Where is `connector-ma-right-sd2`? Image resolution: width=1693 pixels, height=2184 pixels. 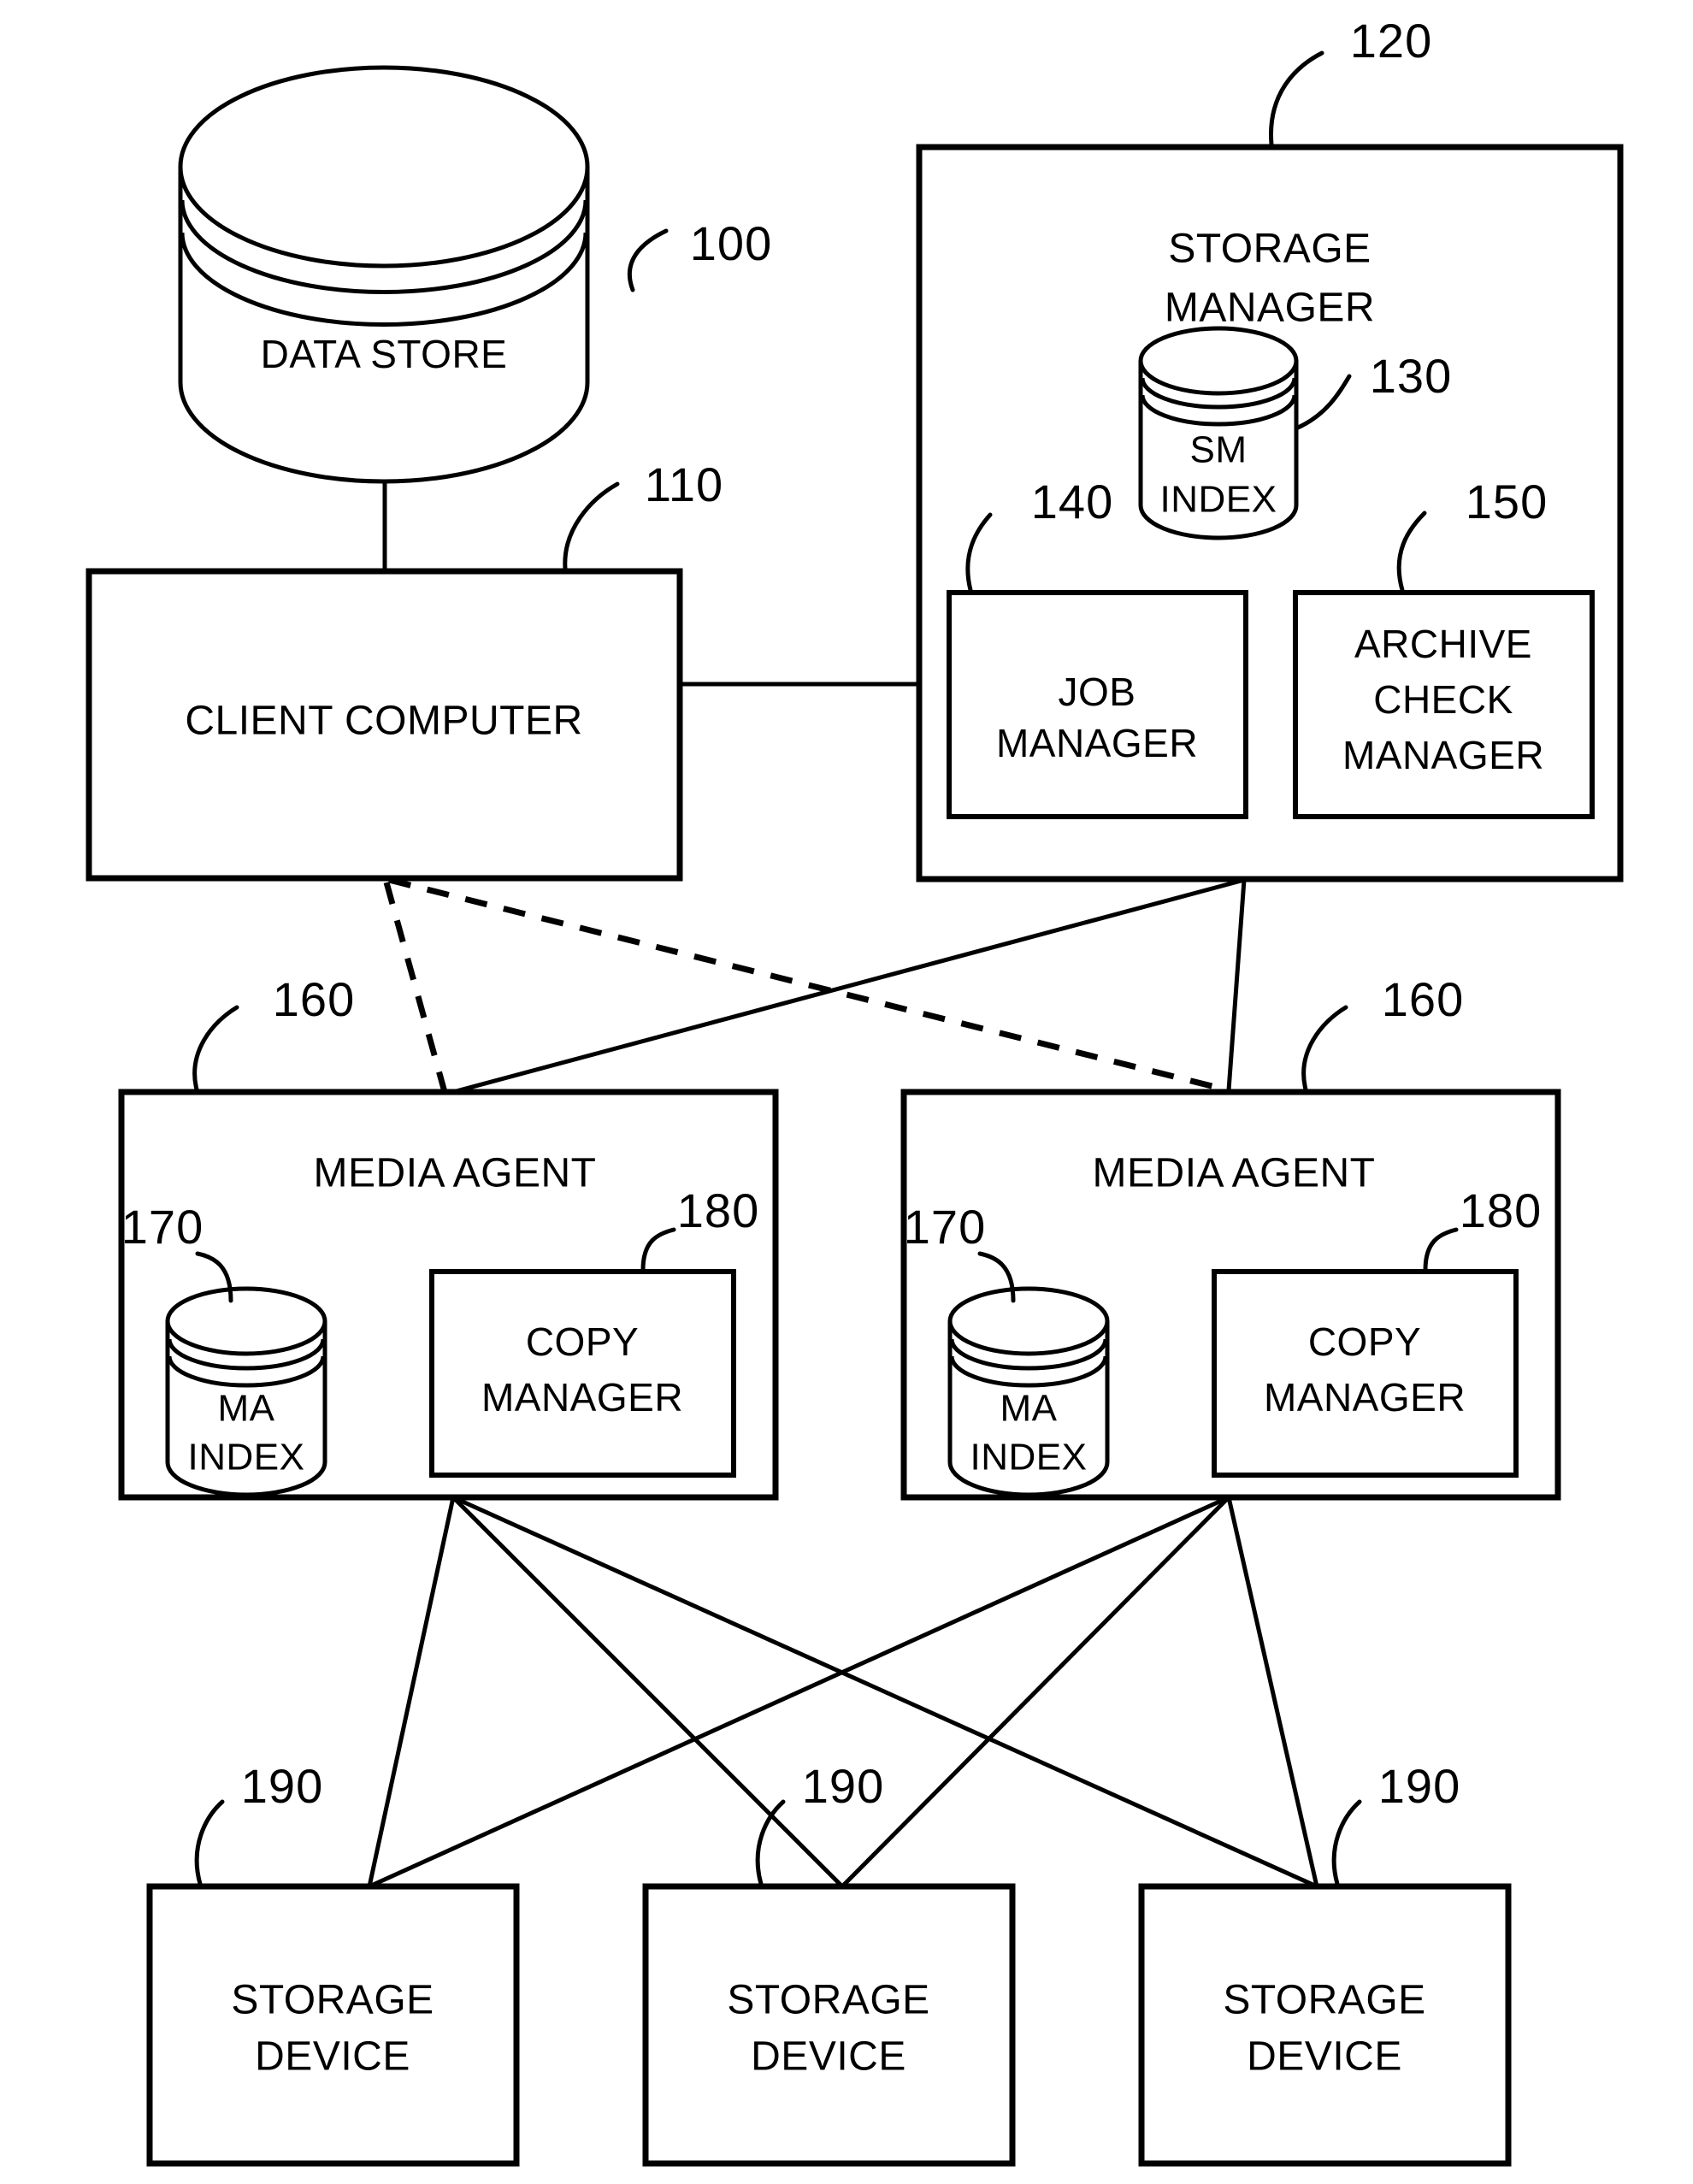
connector-ma-right-sd2 is located at coordinates (1035, 1692).